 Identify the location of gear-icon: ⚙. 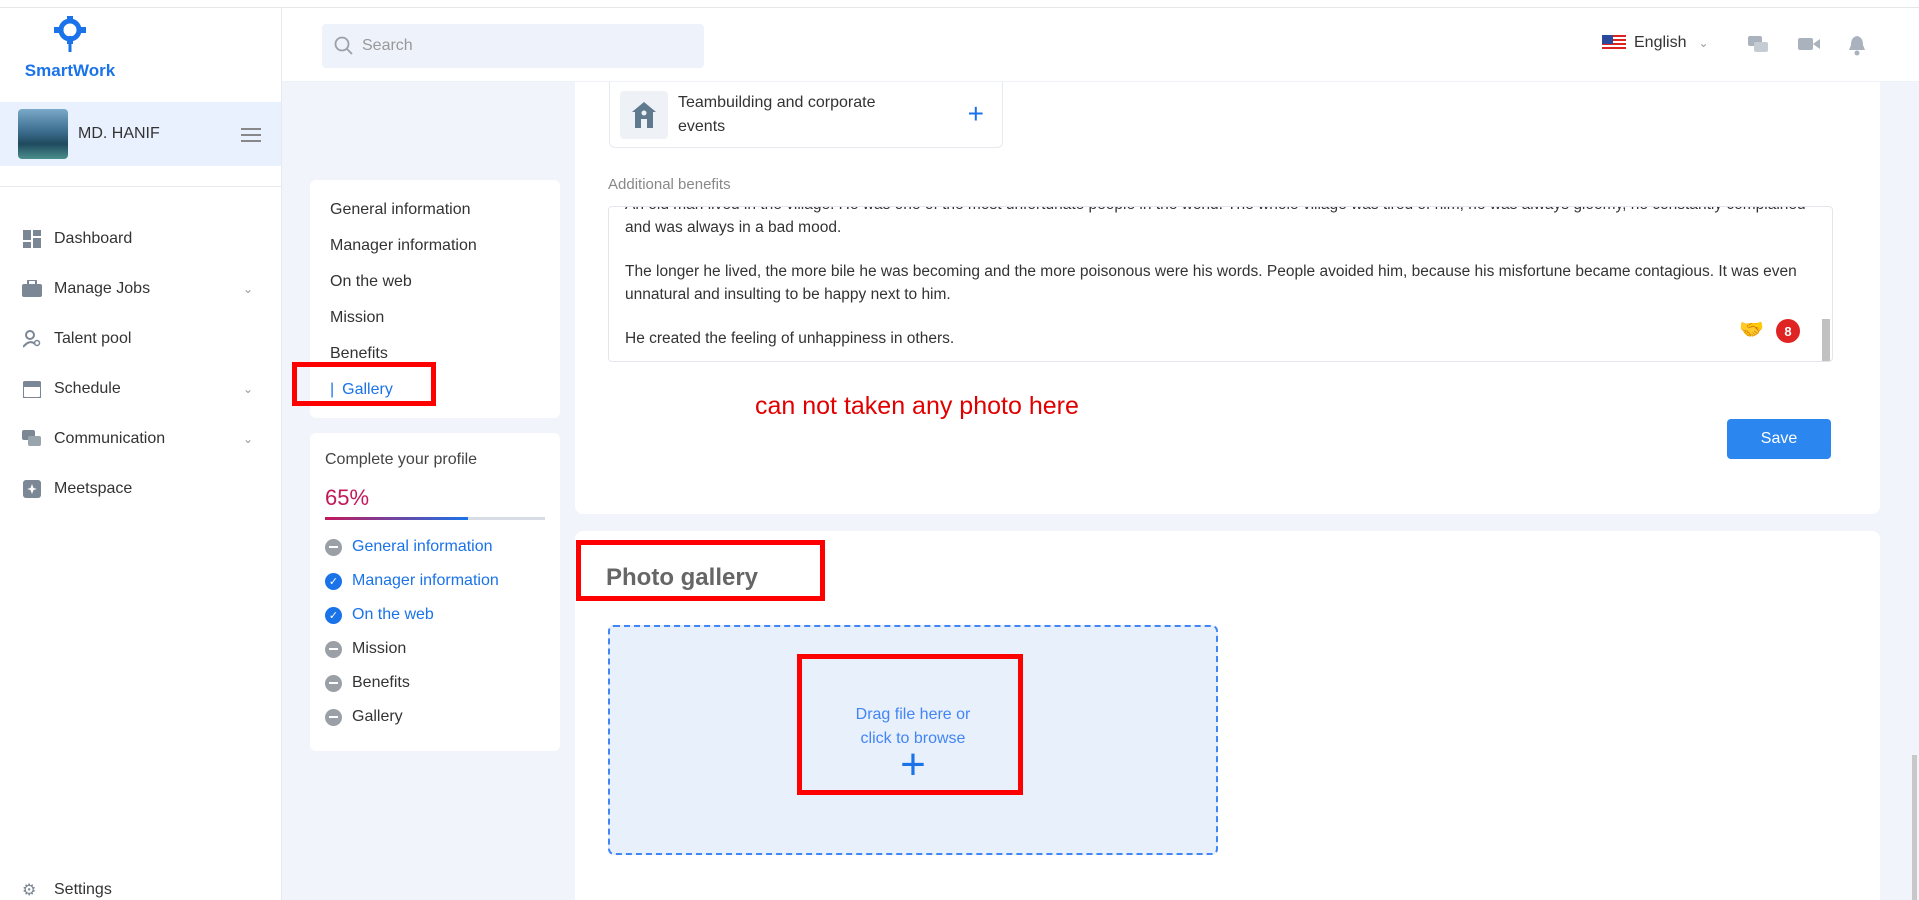
(29, 890).